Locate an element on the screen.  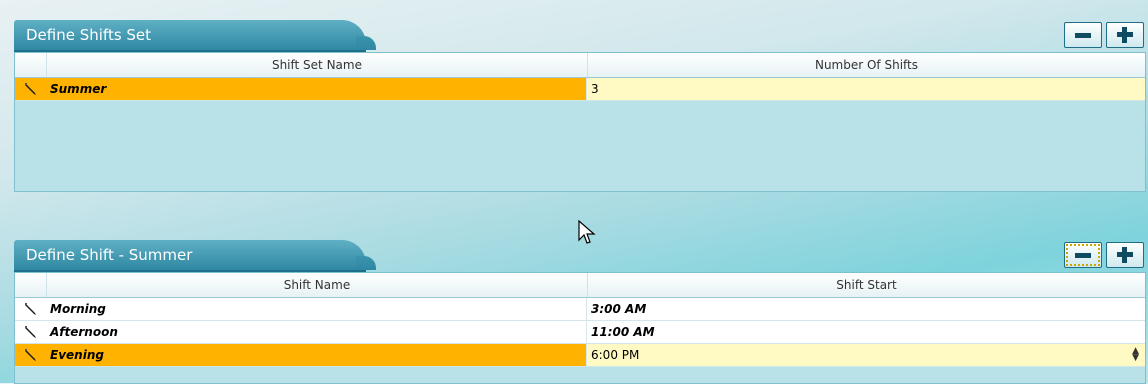
cell-shift-name: Afternoon is located at coordinates (316, 332).